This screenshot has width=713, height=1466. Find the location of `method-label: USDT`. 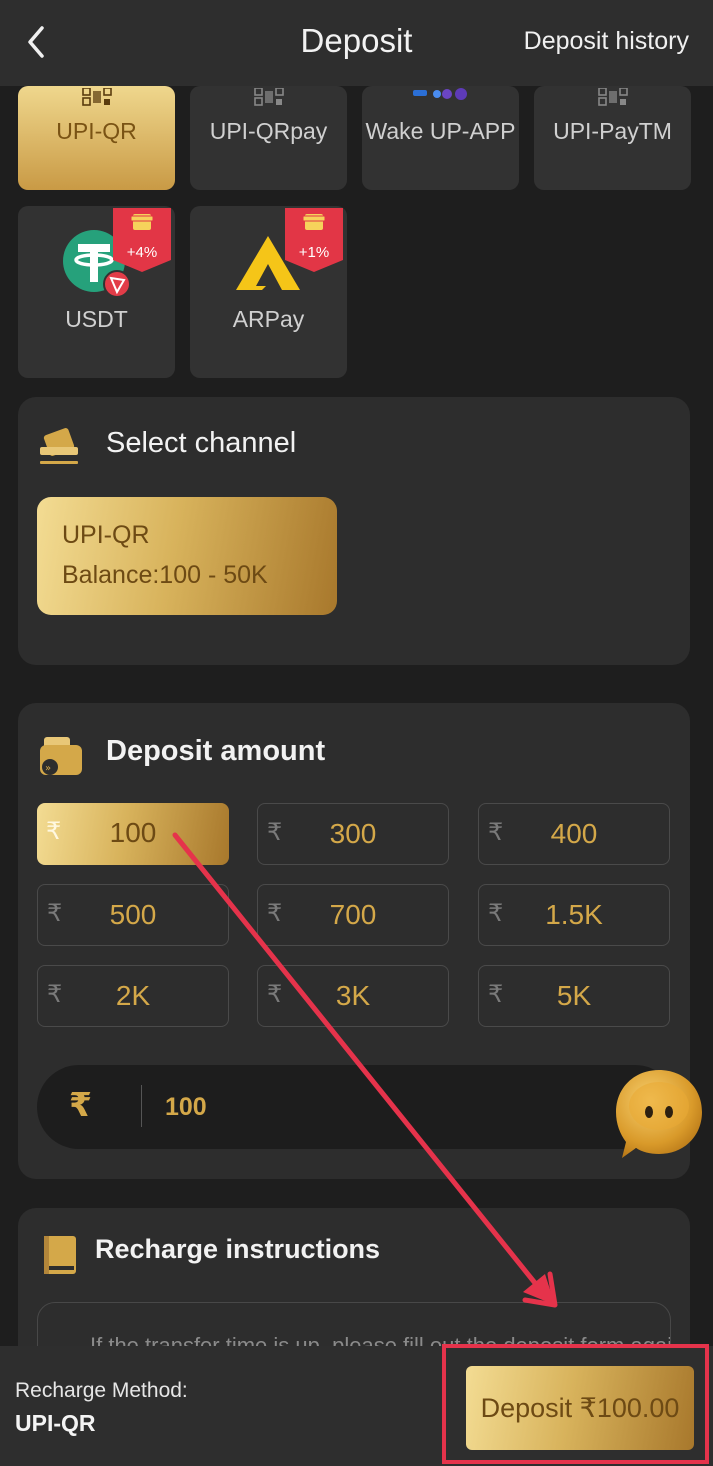

method-label: USDT is located at coordinates (96, 319).